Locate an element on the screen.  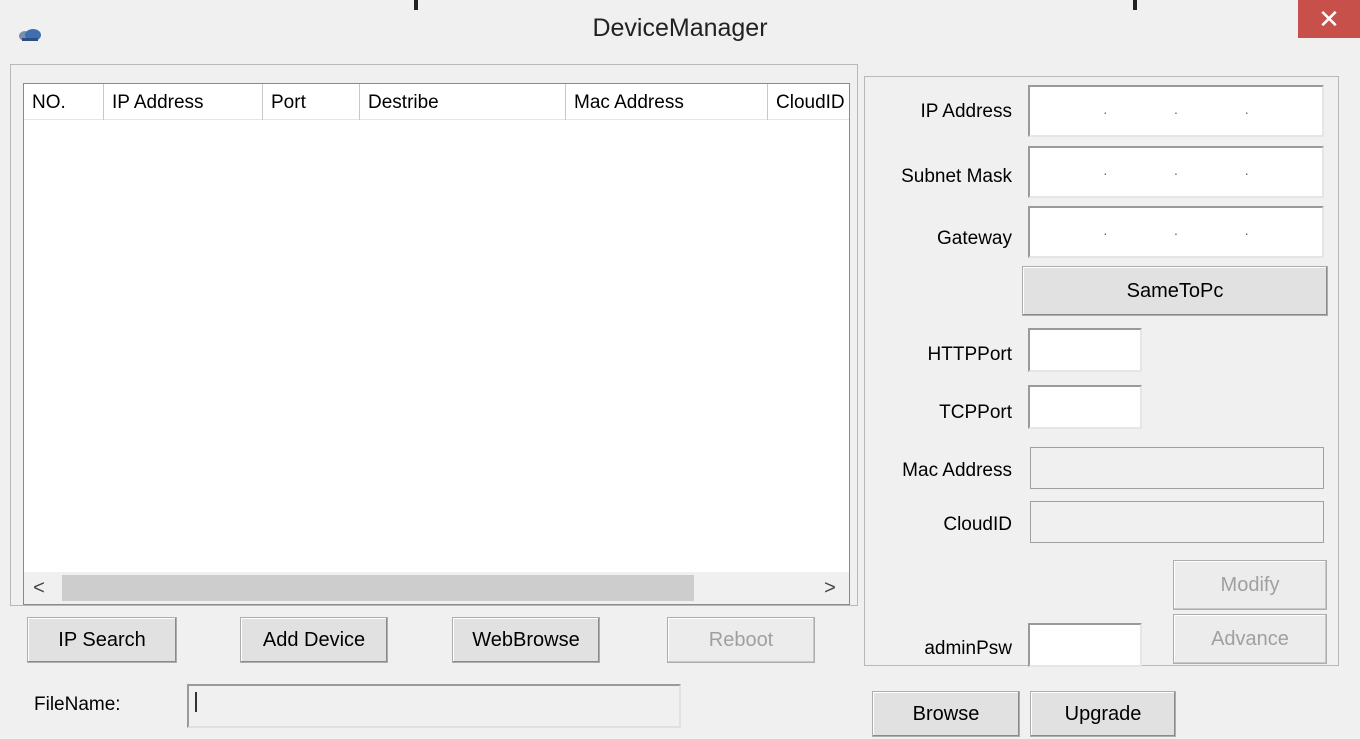
admin-password-field is located at coordinates (1085, 645).